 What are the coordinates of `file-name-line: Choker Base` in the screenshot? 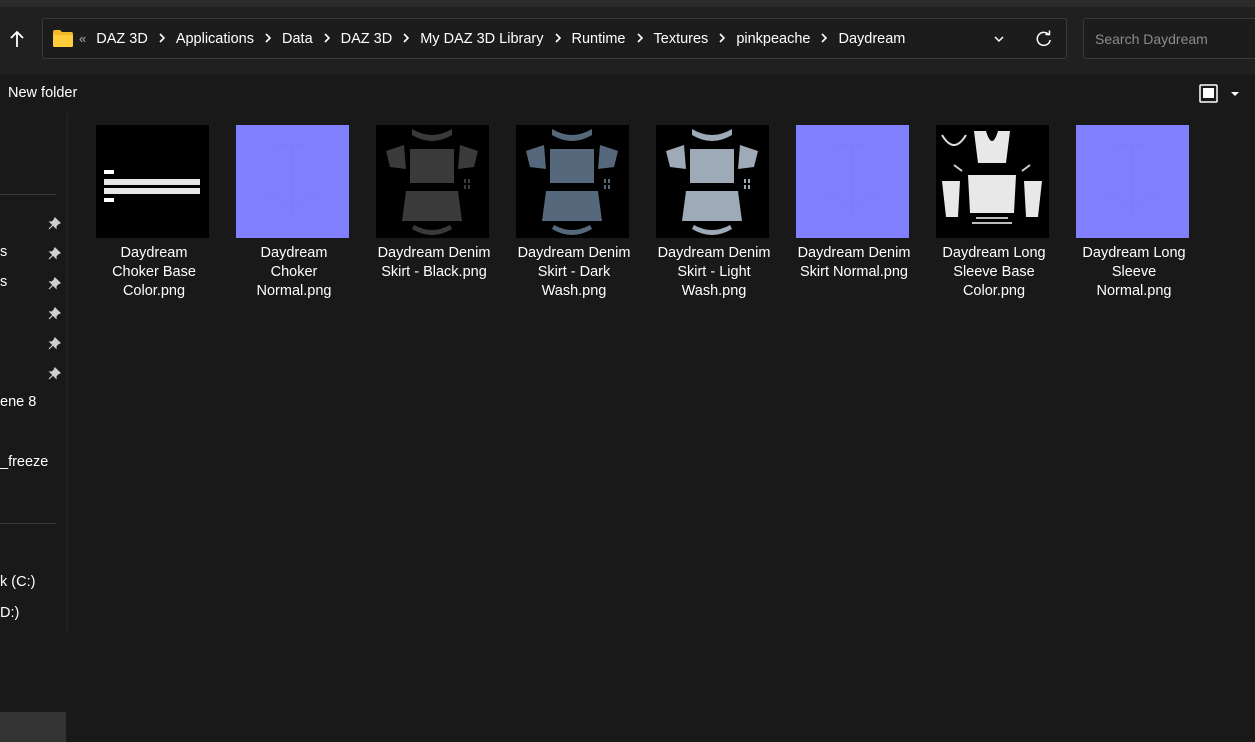 It's located at (154, 272).